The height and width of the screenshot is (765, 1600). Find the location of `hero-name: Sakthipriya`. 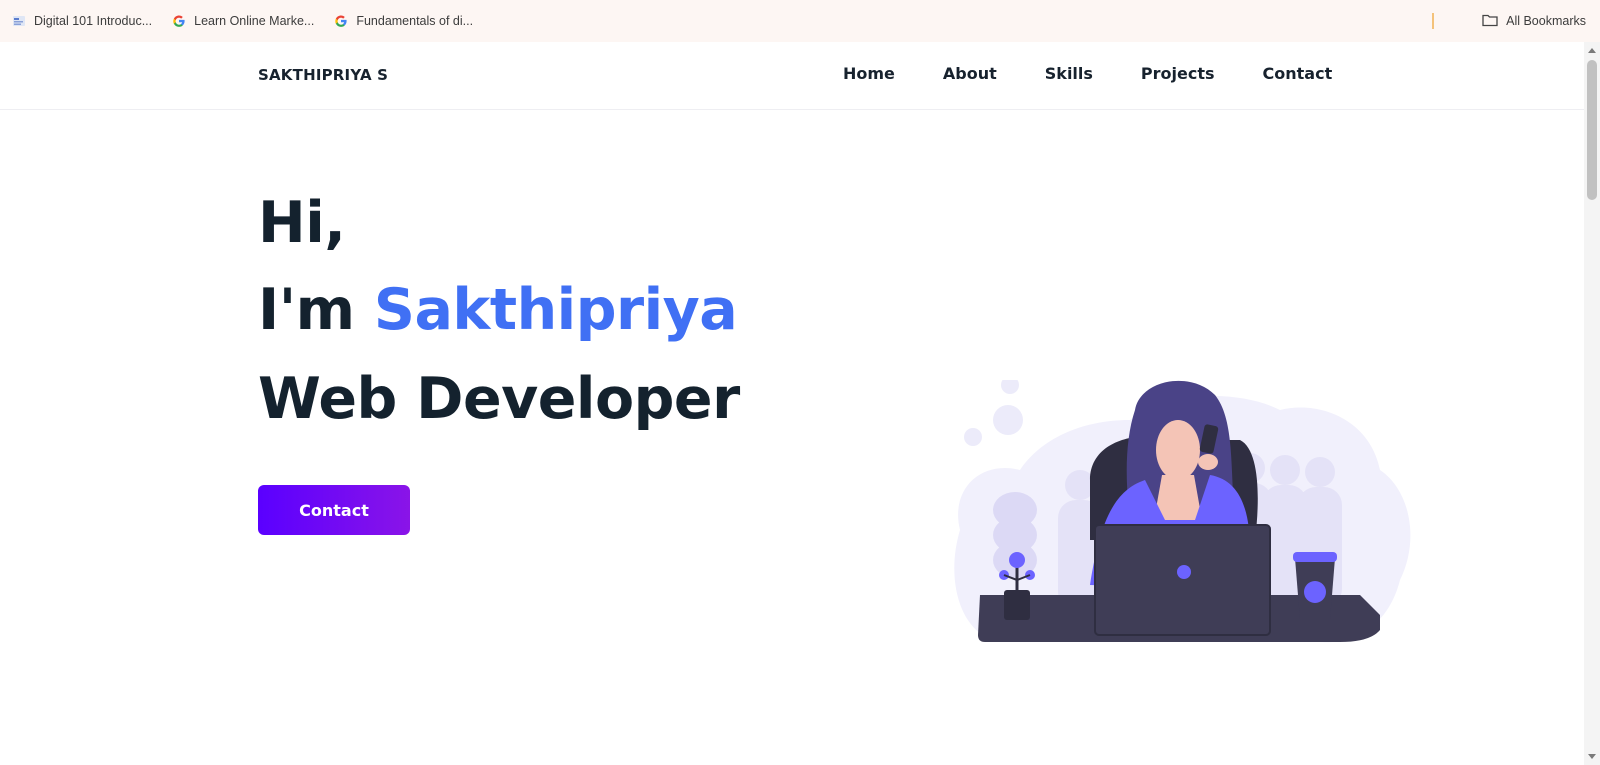

hero-name: Sakthipriya is located at coordinates (555, 310).